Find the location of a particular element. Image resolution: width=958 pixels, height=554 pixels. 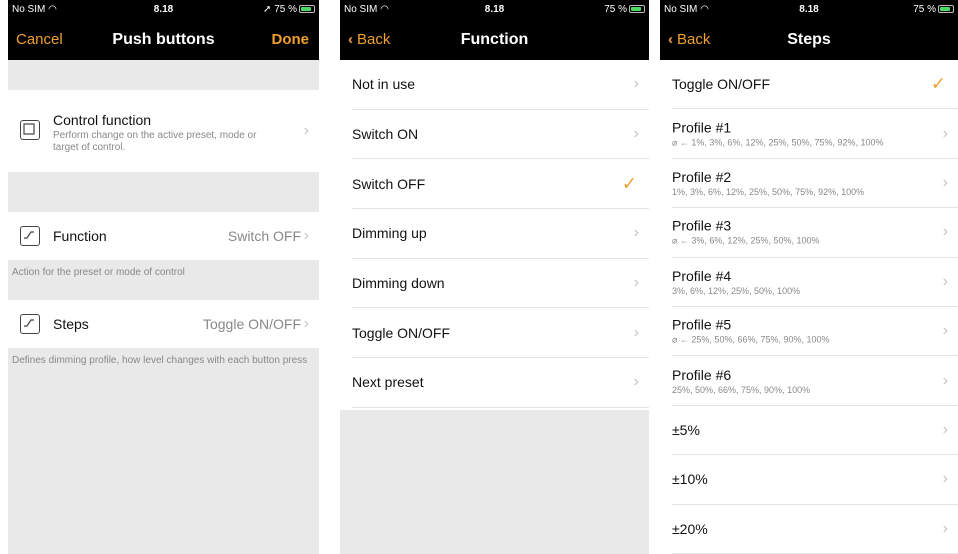

list-item: Dimming down › is located at coordinates (494, 283).